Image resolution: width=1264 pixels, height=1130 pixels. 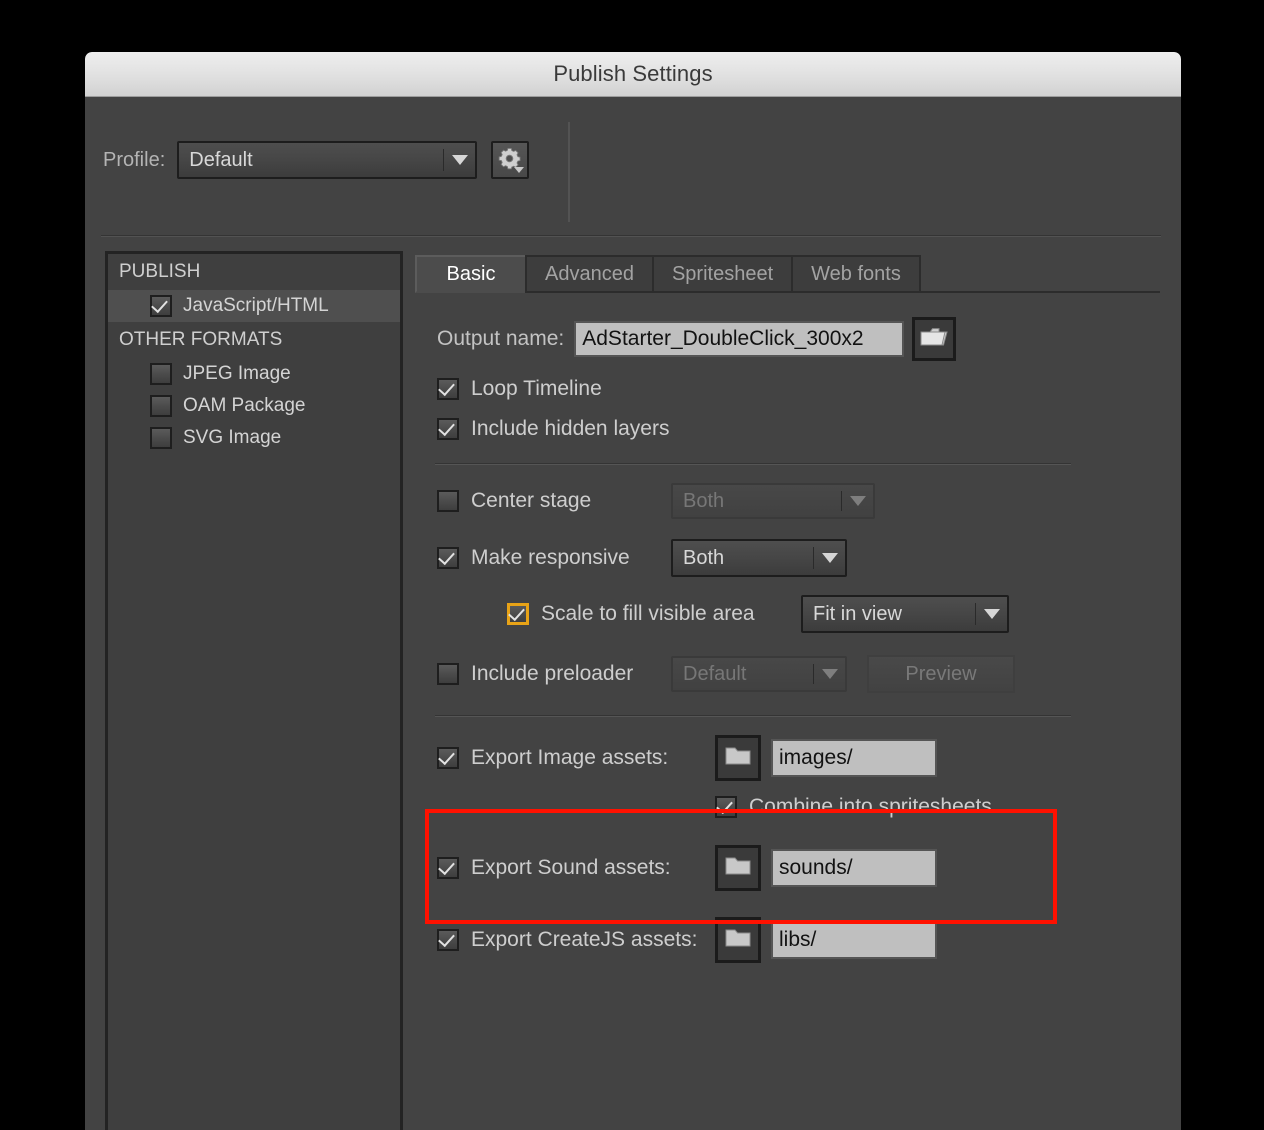 I want to click on scale-to-fill-select: Fit in view, so click(x=905, y=614).